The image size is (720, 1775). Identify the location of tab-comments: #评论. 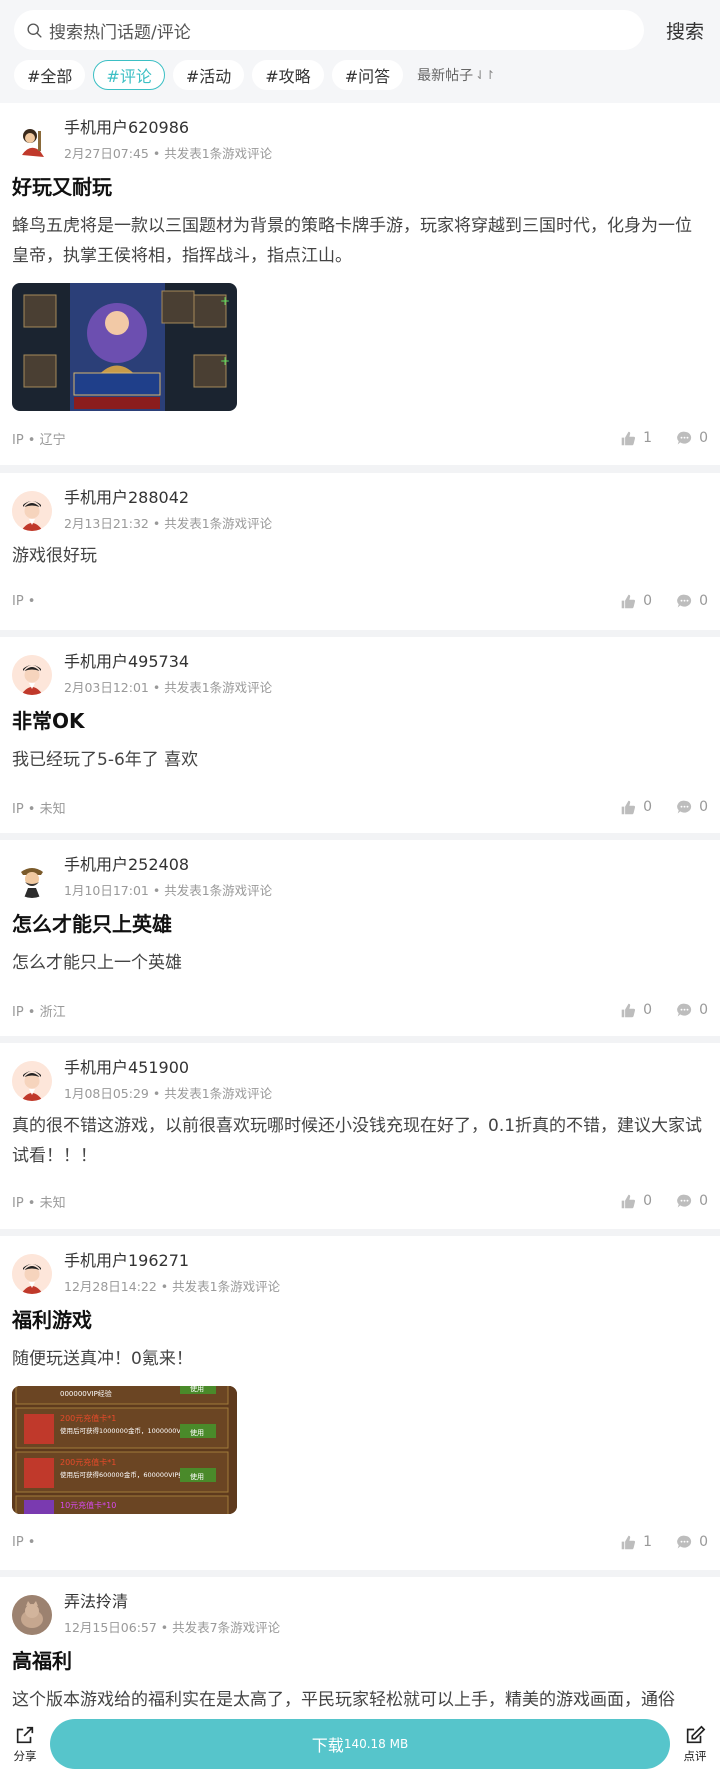
(129, 75).